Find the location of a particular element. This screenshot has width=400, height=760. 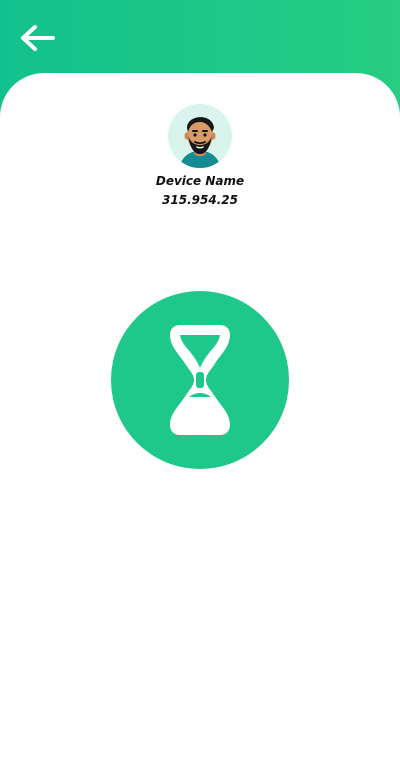

back-button is located at coordinates (37, 38).